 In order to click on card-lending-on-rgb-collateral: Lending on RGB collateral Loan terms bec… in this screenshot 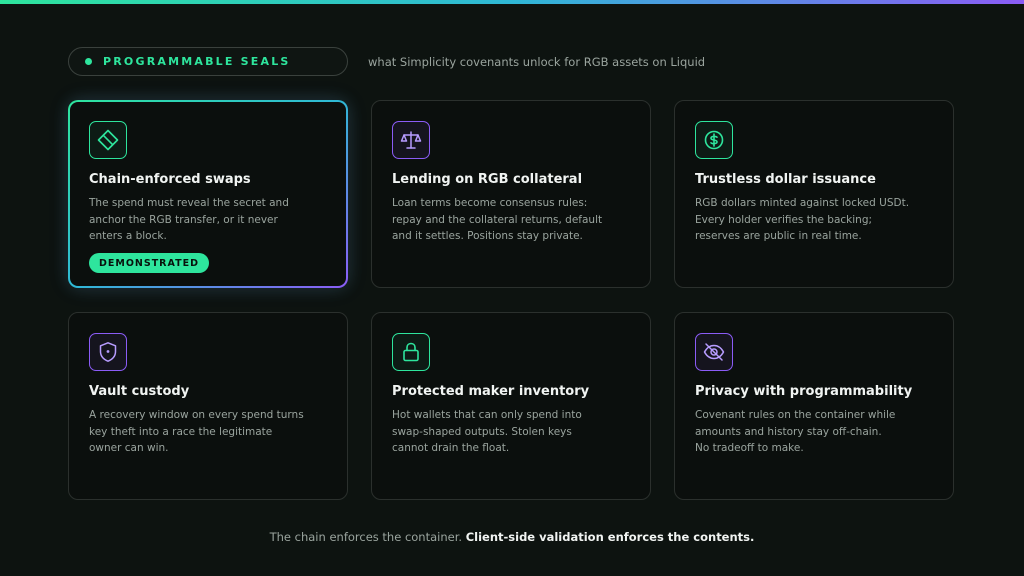, I will do `click(511, 194)`.